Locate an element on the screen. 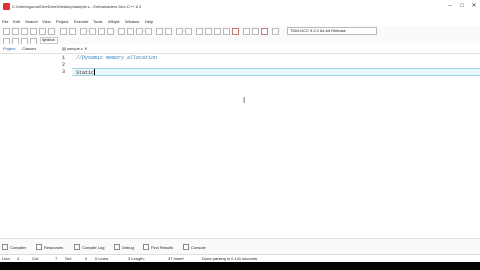 The image size is (480, 270). code-line-comment: //Dynamic memory allocation is located at coordinates (117, 58).